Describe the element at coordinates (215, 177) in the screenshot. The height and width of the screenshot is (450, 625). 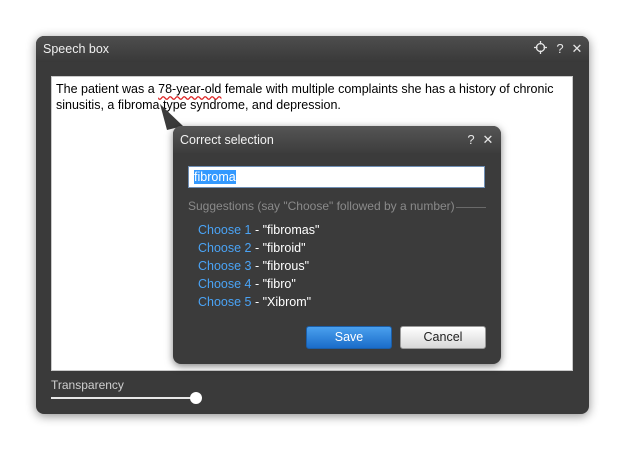
I see `selected-text: fibroma` at that location.